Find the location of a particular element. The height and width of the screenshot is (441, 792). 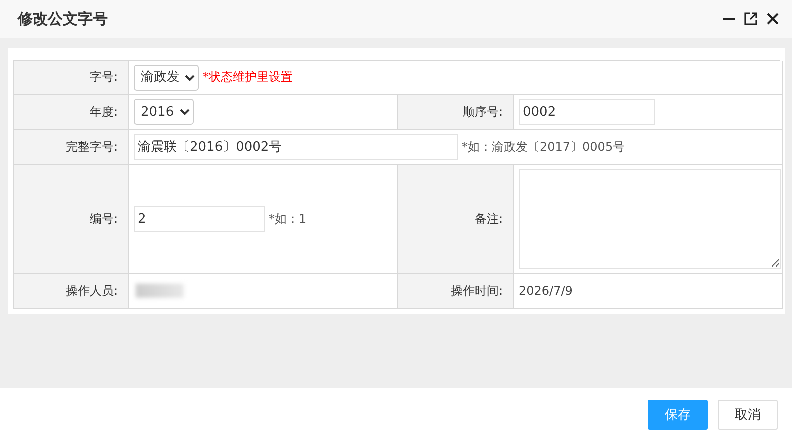

close-icon is located at coordinates (773, 19).